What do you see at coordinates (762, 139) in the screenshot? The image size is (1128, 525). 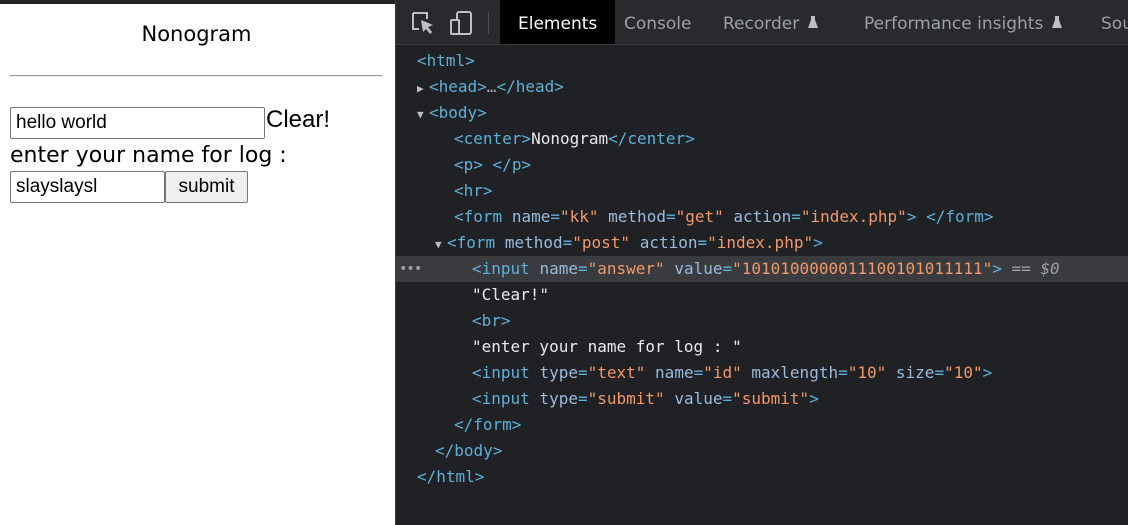 I see `dom-node-center: <center>Nonogram</center>` at bounding box center [762, 139].